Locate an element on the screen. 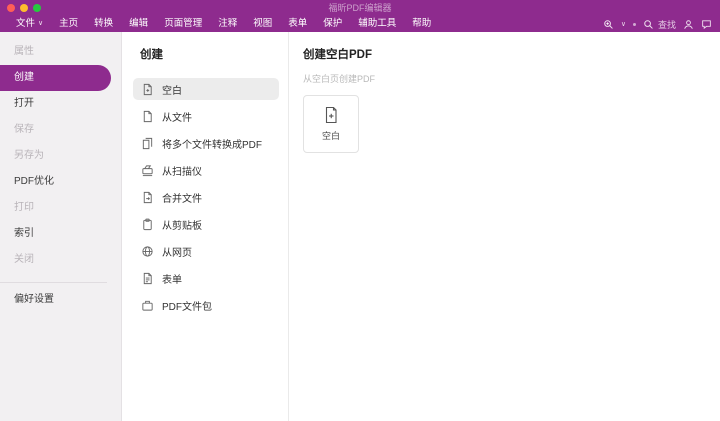  create-item-from-scanner: 从扫描仪 is located at coordinates (206, 170).